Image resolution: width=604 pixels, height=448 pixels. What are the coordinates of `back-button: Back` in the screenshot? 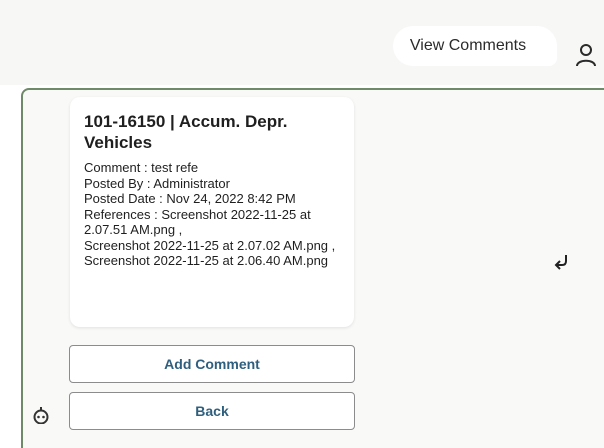 It's located at (212, 411).